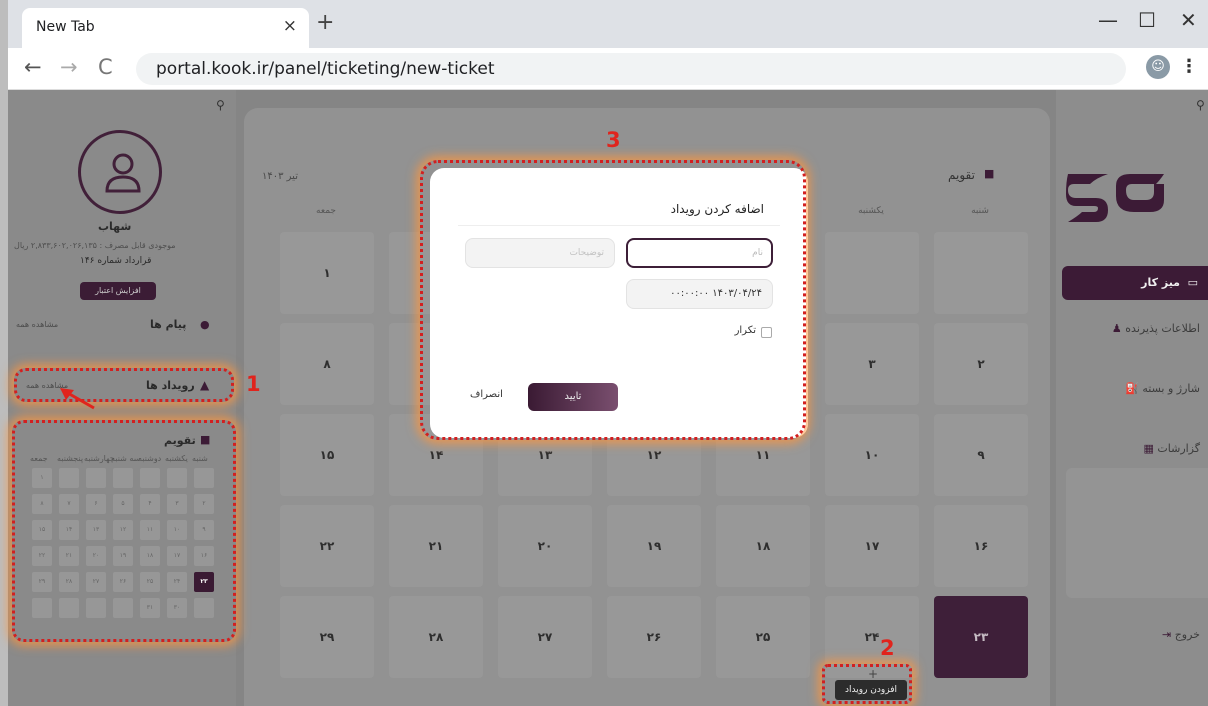  I want to click on new-tab-button: +, so click(325, 22).